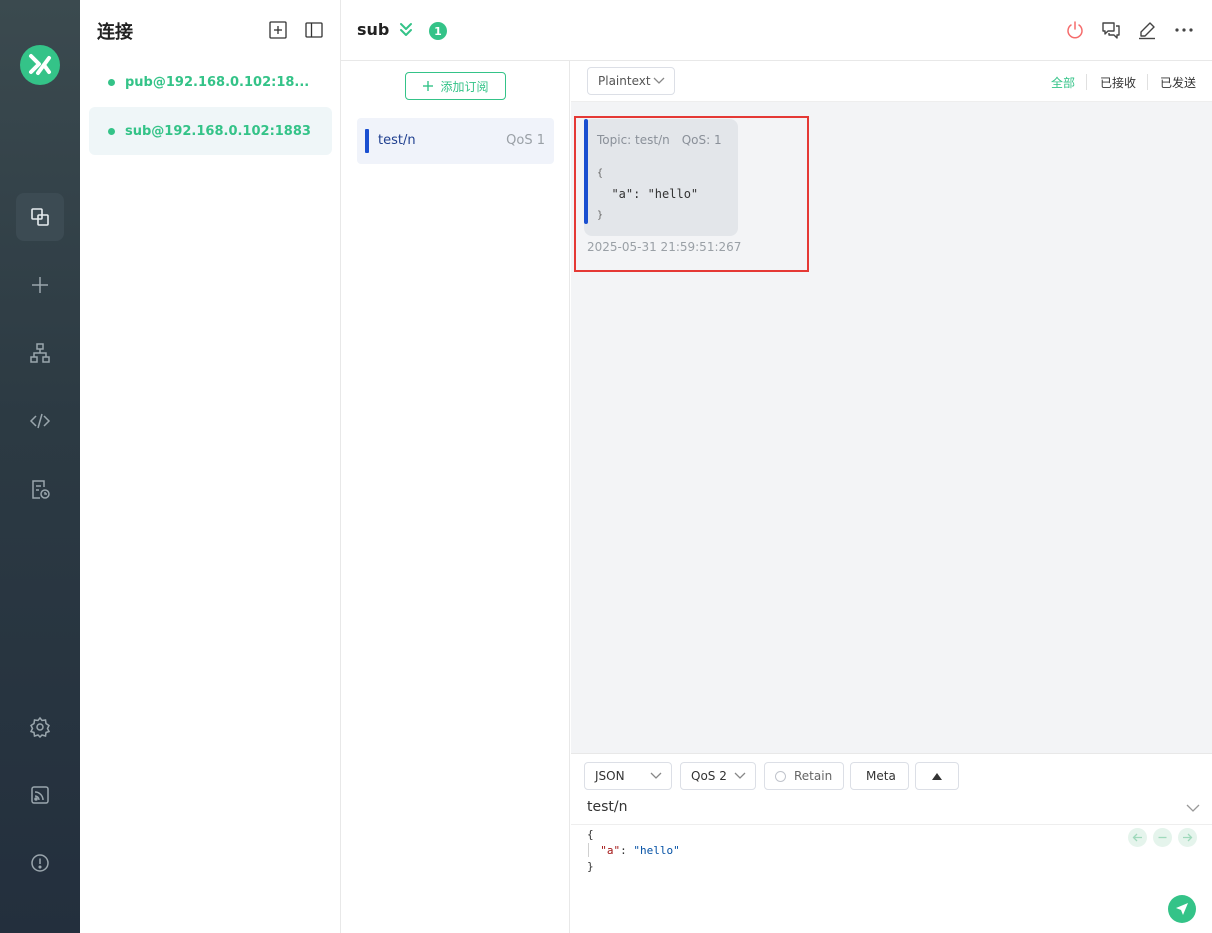 The image size is (1212, 933). What do you see at coordinates (1184, 30) in the screenshot?
I see `more-icon` at bounding box center [1184, 30].